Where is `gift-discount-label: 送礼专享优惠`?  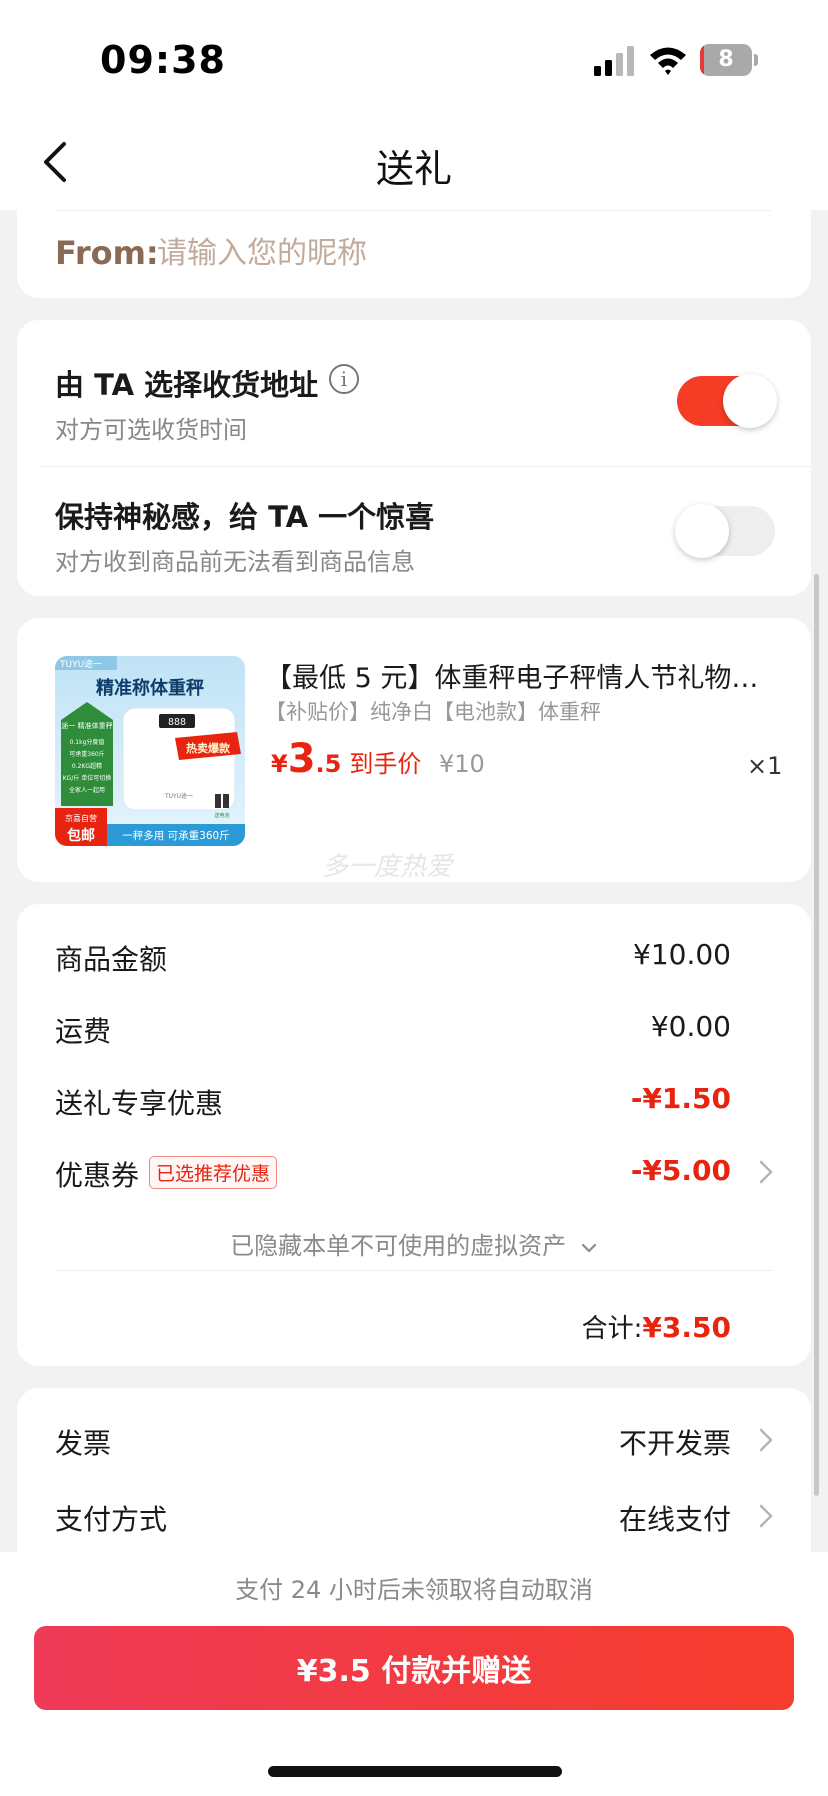 gift-discount-label: 送礼专享优惠 is located at coordinates (139, 1103).